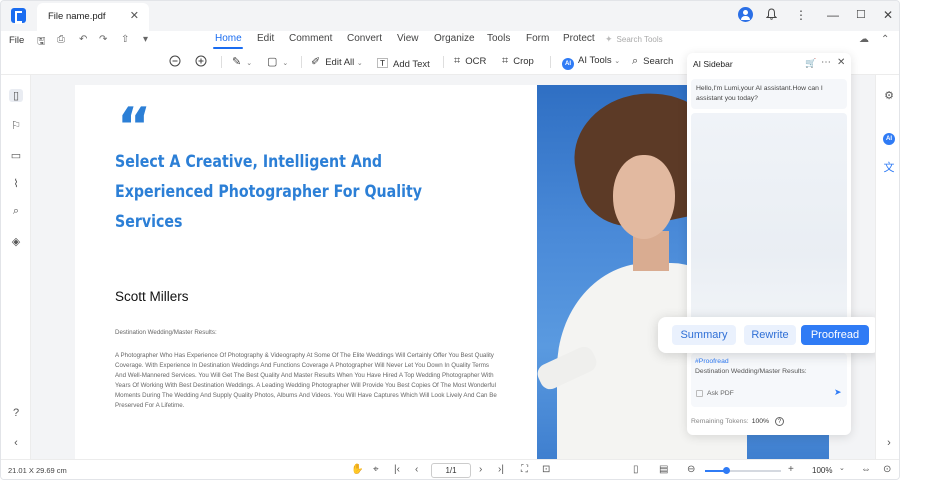  Describe the element at coordinates (498, 38) in the screenshot. I see `tab-tools: Tools` at that location.